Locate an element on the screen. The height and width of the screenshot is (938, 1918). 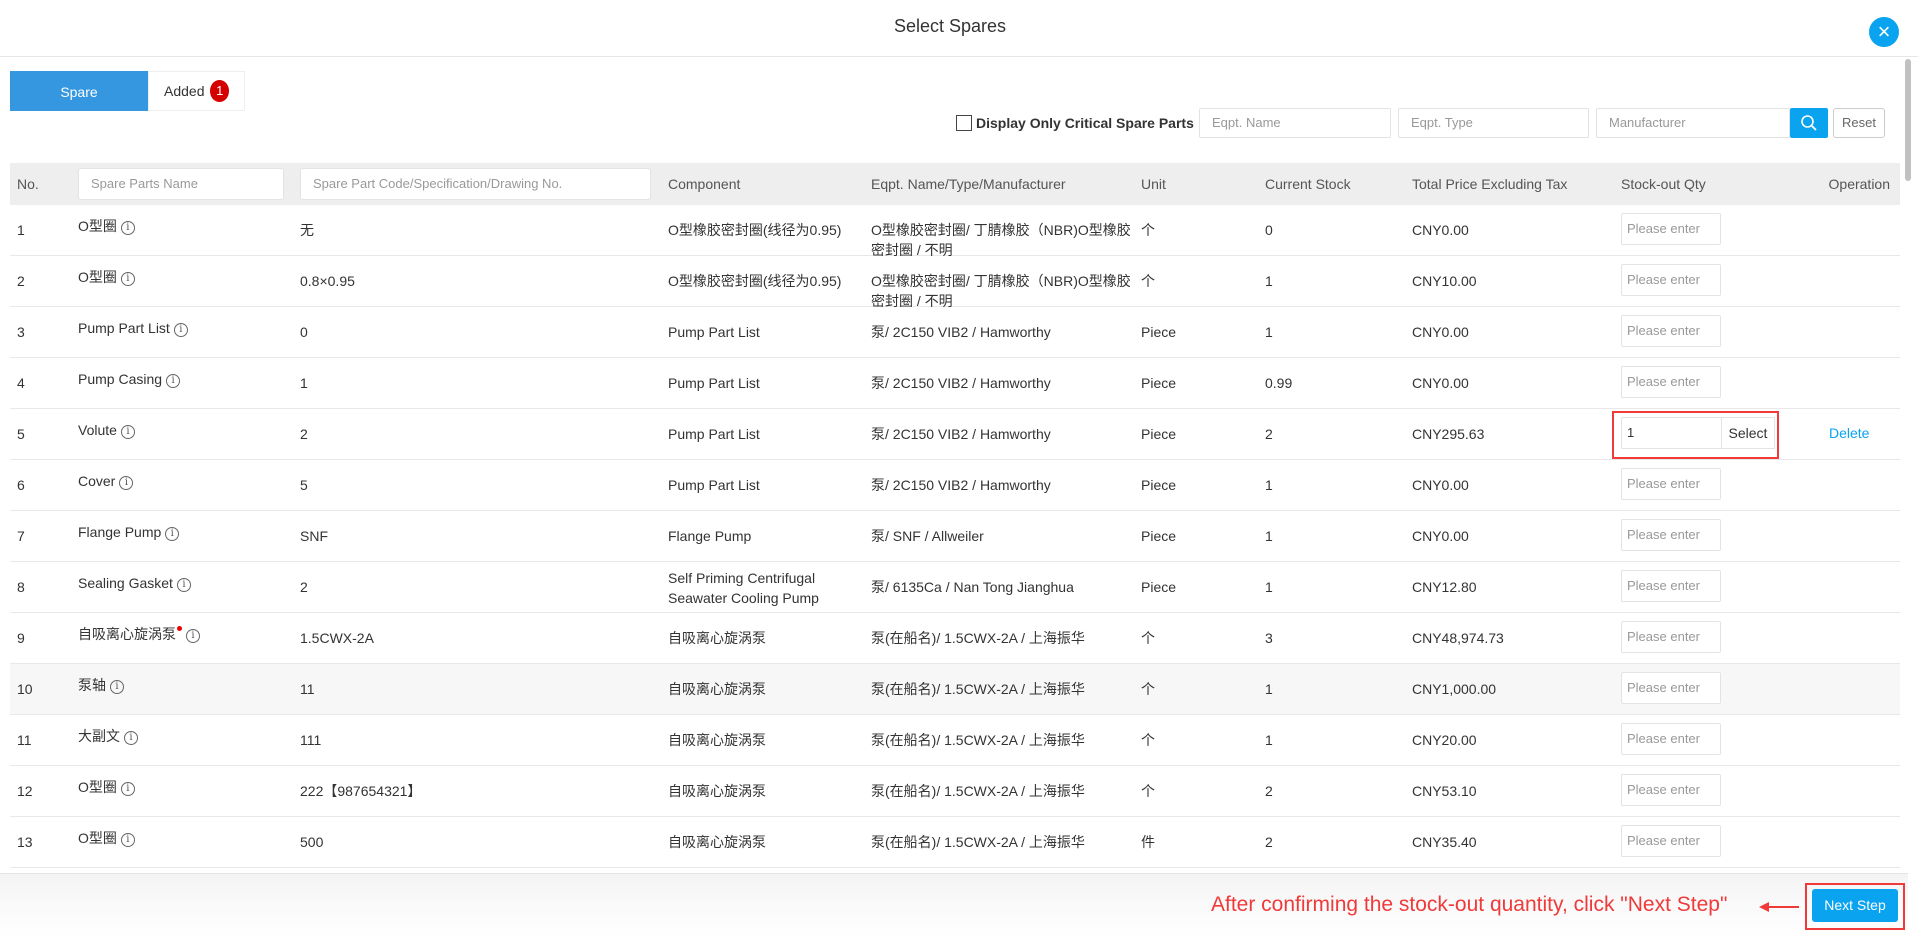
spare-code-text: SNF is located at coordinates (314, 536).